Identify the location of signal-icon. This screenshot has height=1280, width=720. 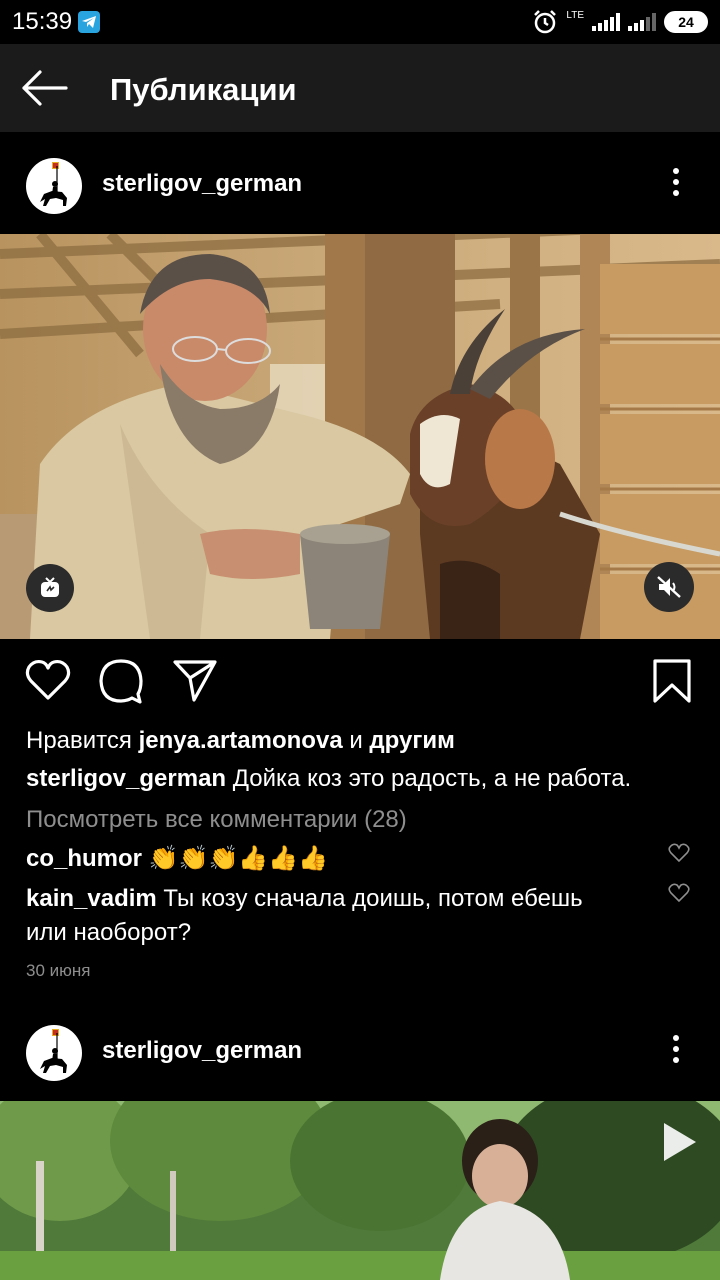
(606, 22).